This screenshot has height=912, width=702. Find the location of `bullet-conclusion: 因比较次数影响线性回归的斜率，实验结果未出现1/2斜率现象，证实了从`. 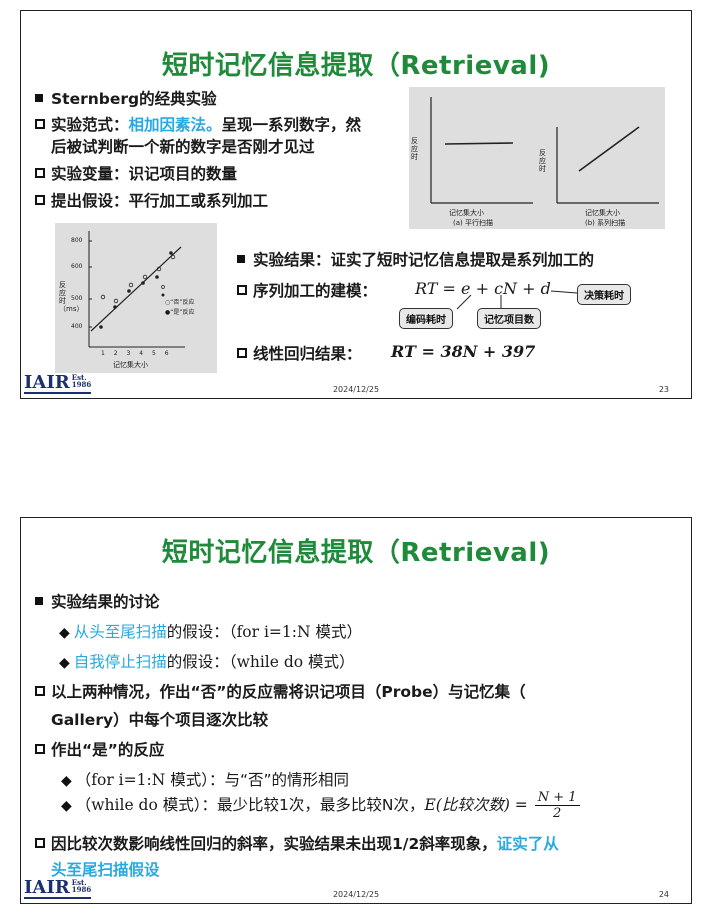

bullet-conclusion: 因比较次数影响线性回归的斜率，实验结果未出现1/2斜率现象，证实了从 is located at coordinates (297, 843).